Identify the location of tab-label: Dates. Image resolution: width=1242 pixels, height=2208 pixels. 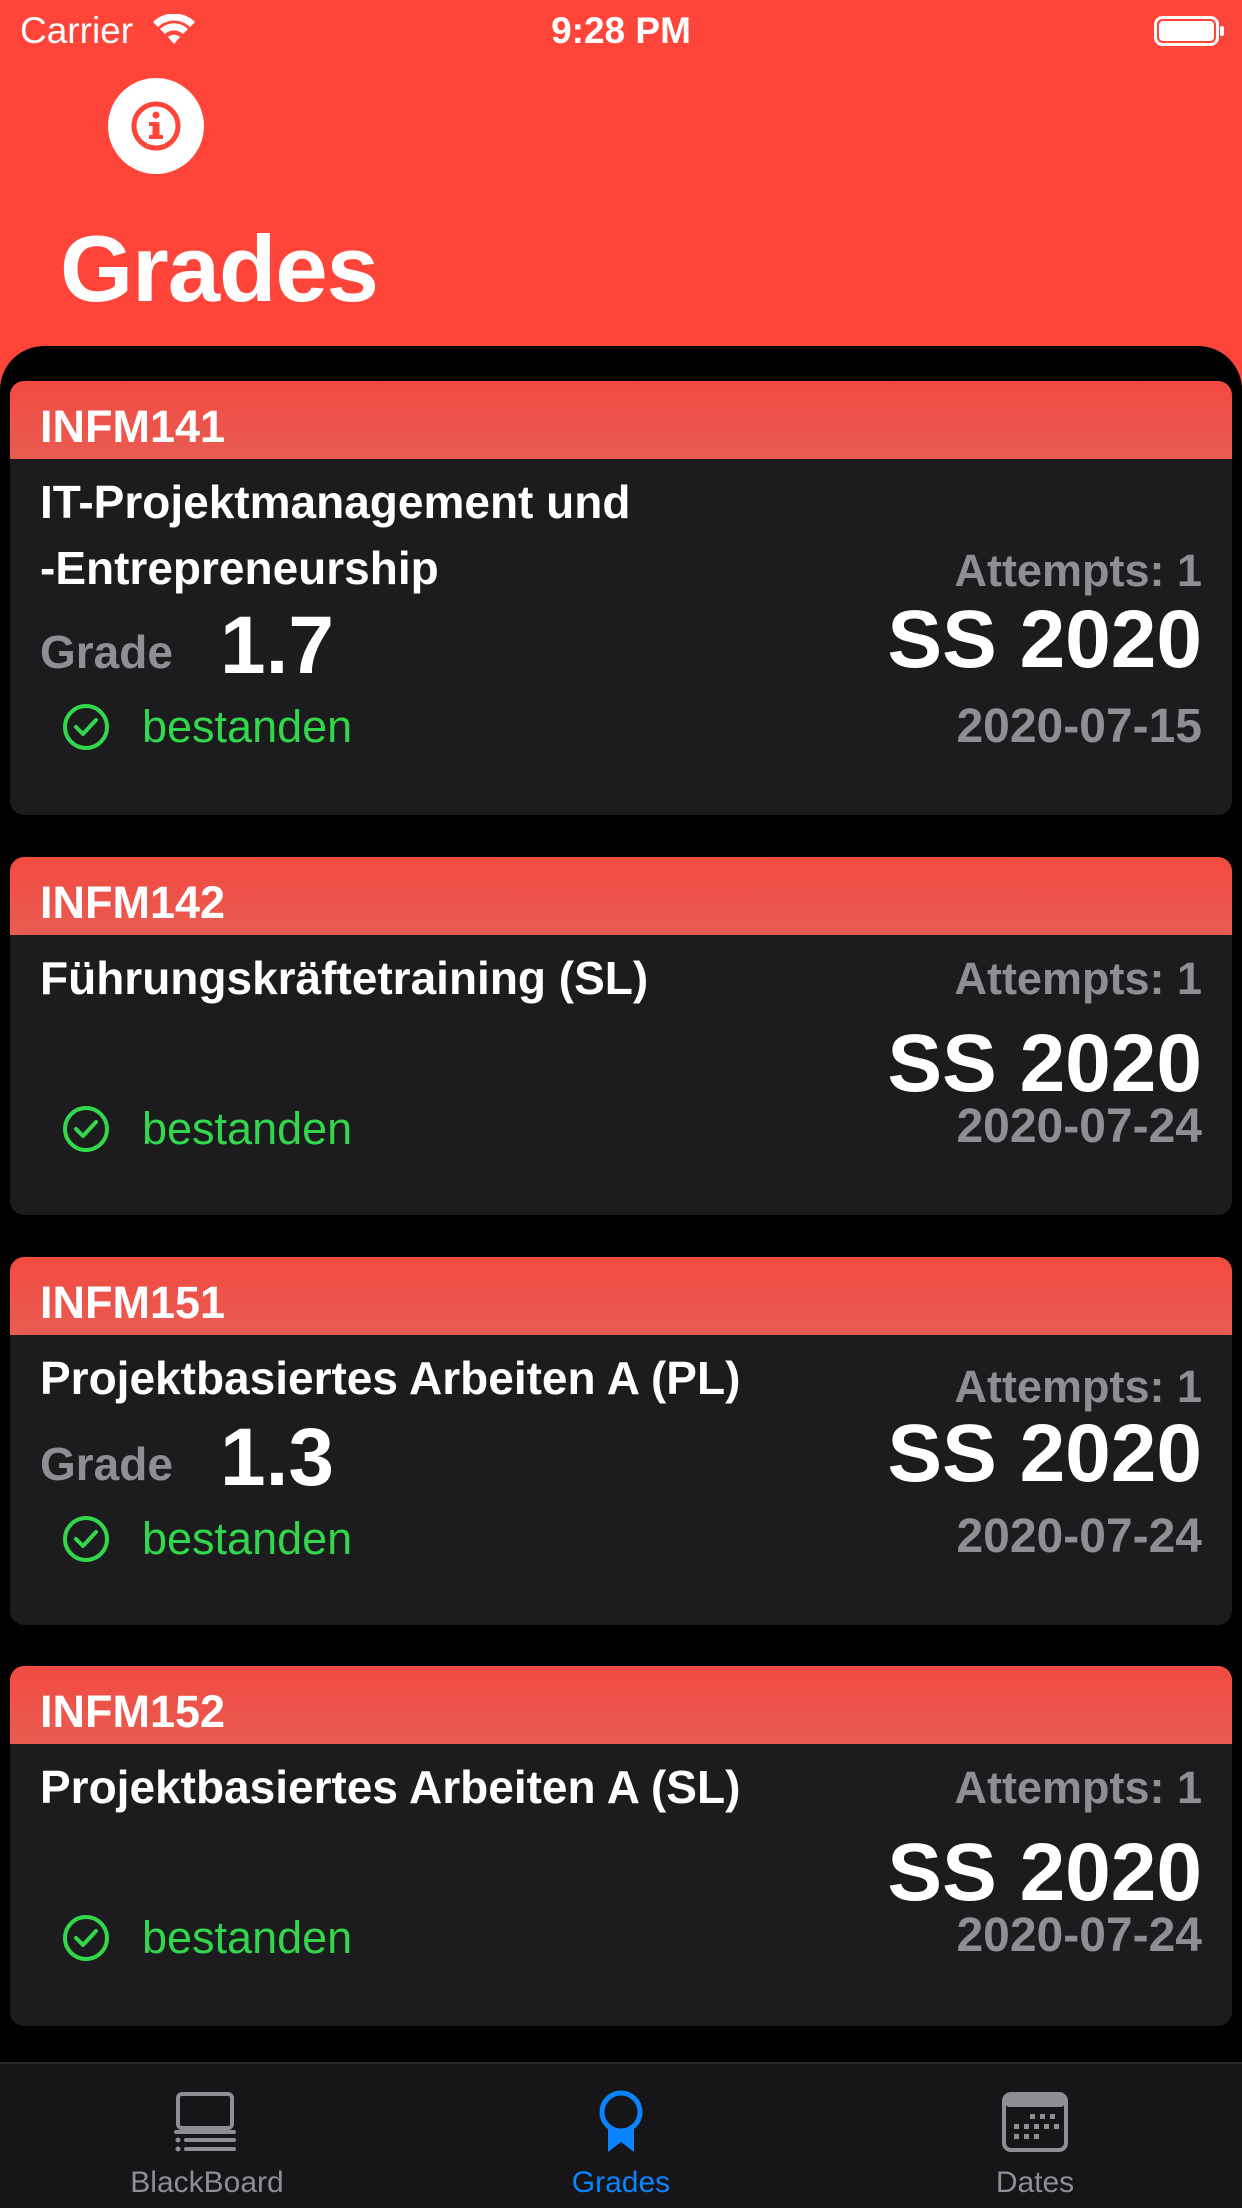
(1035, 2182).